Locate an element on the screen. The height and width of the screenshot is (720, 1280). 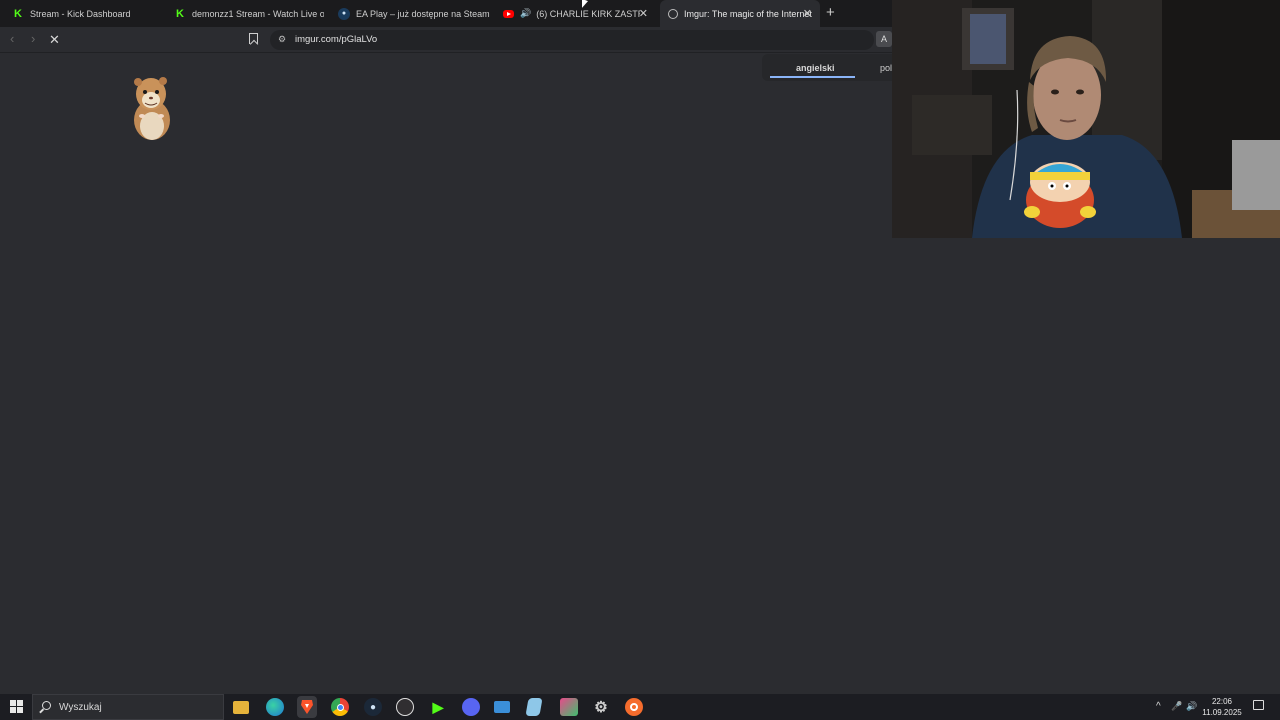
stop-loading-button: ✕ is located at coordinates (54, 40).